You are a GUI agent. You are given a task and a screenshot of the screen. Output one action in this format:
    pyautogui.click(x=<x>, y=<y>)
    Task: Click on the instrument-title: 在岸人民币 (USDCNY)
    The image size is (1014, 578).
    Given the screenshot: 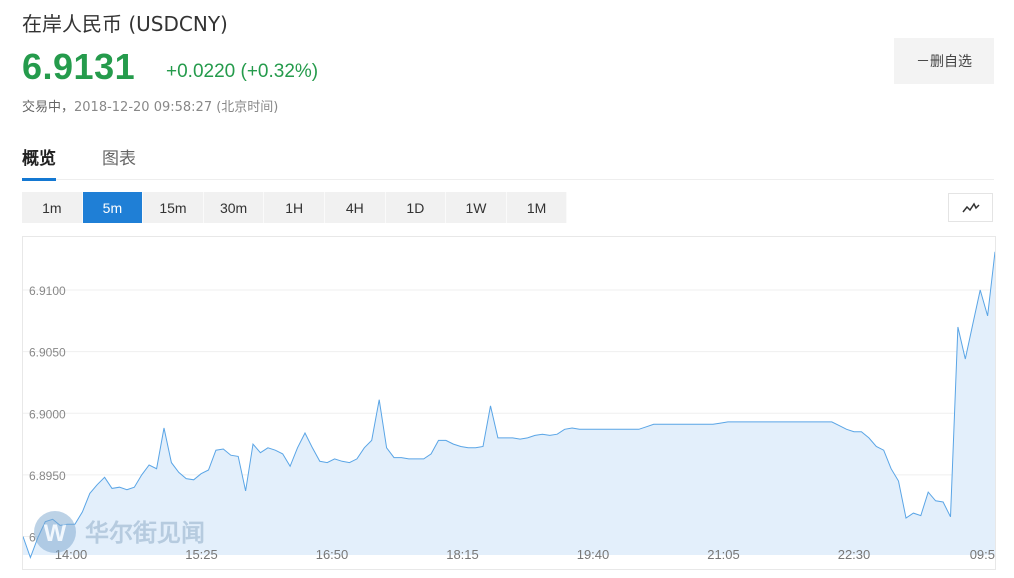 What is the action you would take?
    pyautogui.click(x=125, y=24)
    